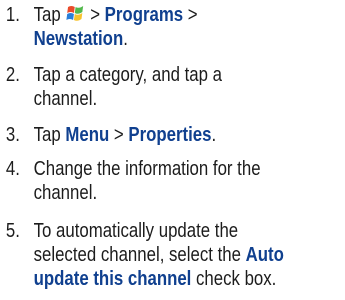 This screenshot has height=300, width=345. Describe the element at coordinates (170, 135) in the screenshot. I see `properties-label: Properties` at that location.